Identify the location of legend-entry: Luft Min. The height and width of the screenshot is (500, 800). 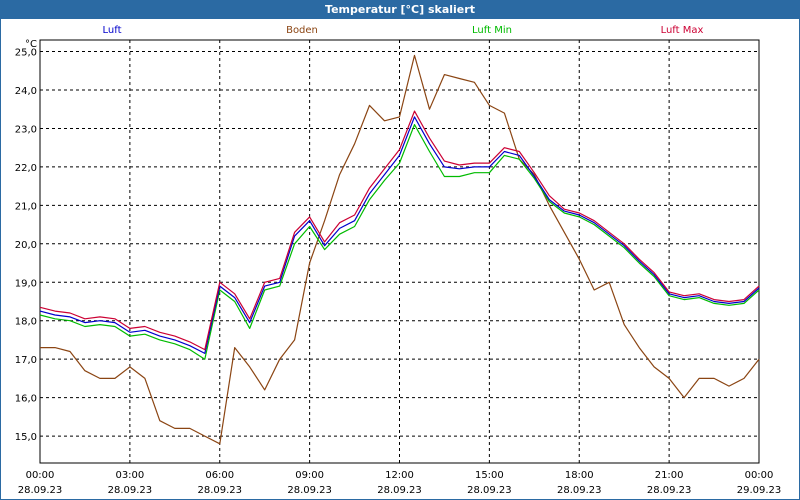
(492, 30).